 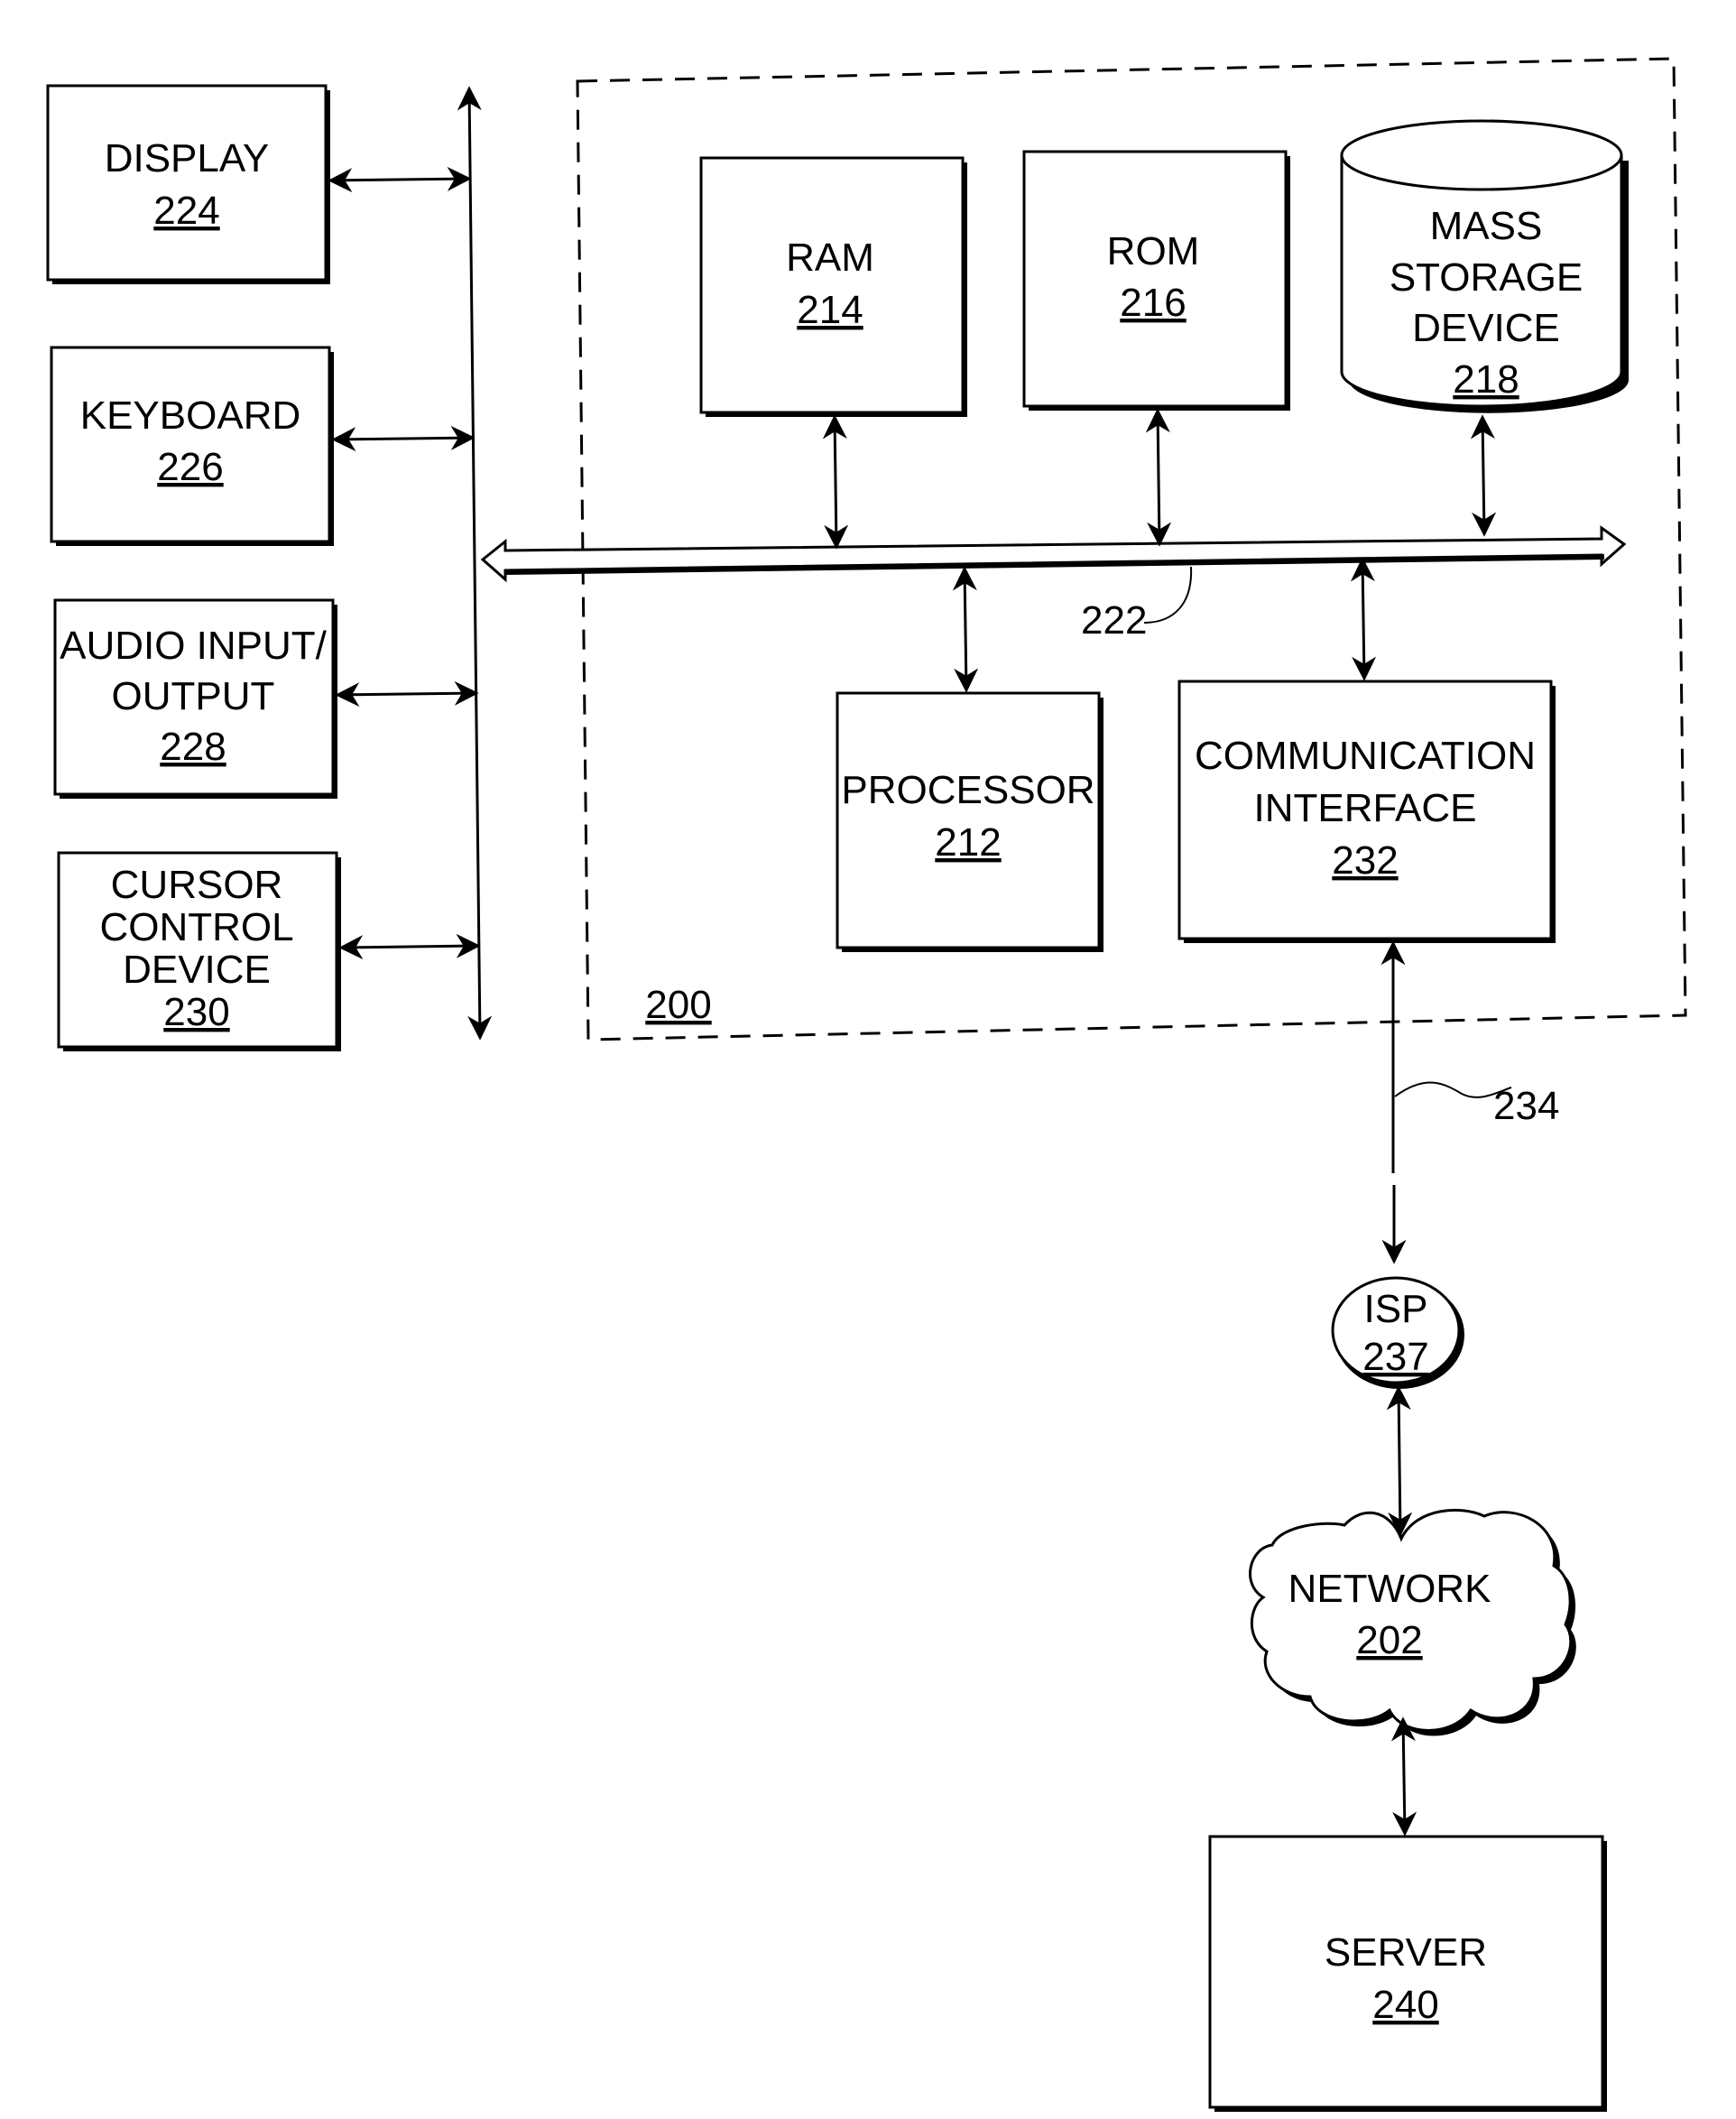 I want to click on network-label: NETWORK, so click(x=1389, y=1589).